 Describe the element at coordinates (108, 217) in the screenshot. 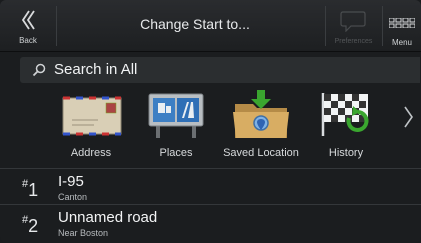

I see `result-name: Unnamed road` at that location.